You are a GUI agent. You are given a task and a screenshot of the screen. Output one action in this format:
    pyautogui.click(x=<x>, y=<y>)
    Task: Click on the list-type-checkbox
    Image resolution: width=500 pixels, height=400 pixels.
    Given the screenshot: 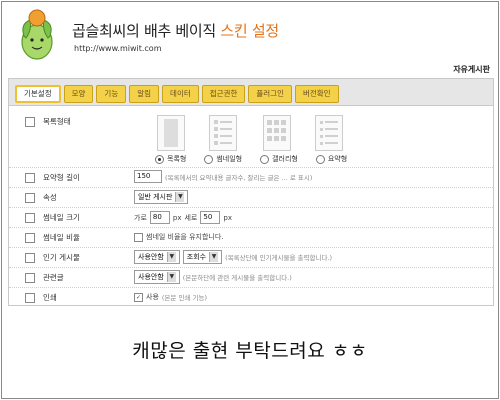 What is the action you would take?
    pyautogui.click(x=30, y=122)
    